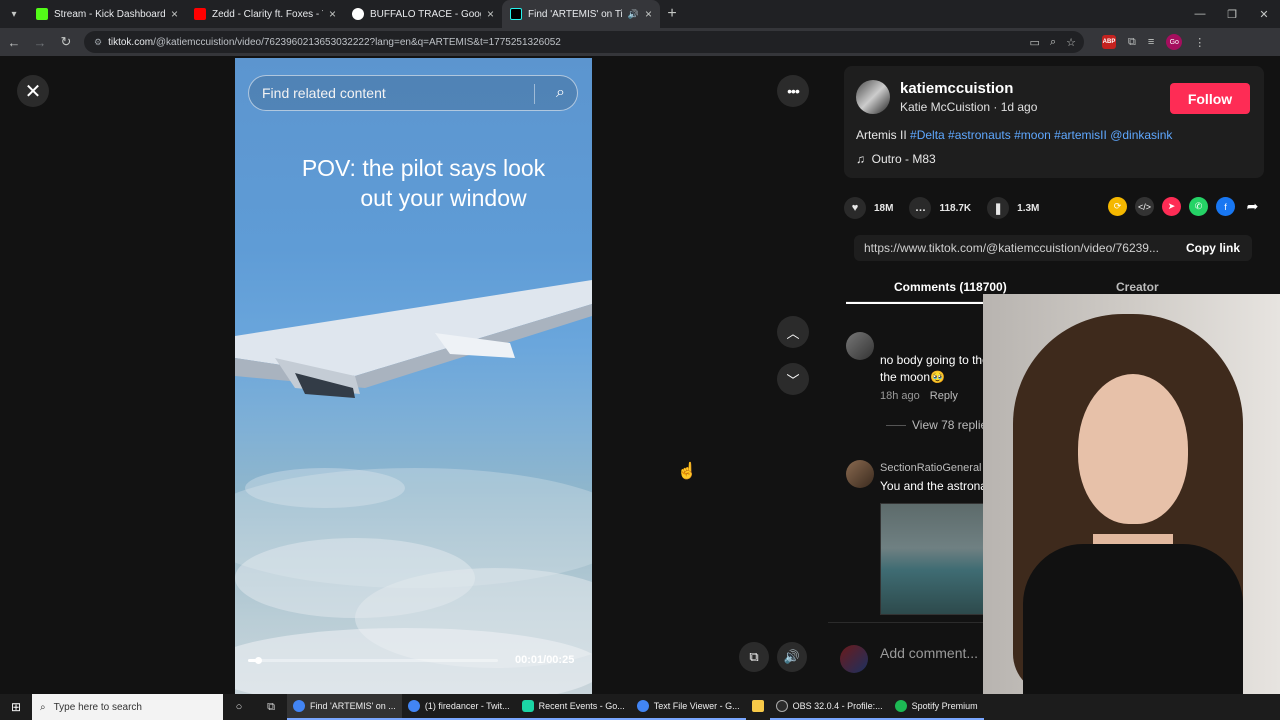  Describe the element at coordinates (127, 707) in the screenshot. I see `taskbar-search-box: ⌕ Type here to search` at that location.